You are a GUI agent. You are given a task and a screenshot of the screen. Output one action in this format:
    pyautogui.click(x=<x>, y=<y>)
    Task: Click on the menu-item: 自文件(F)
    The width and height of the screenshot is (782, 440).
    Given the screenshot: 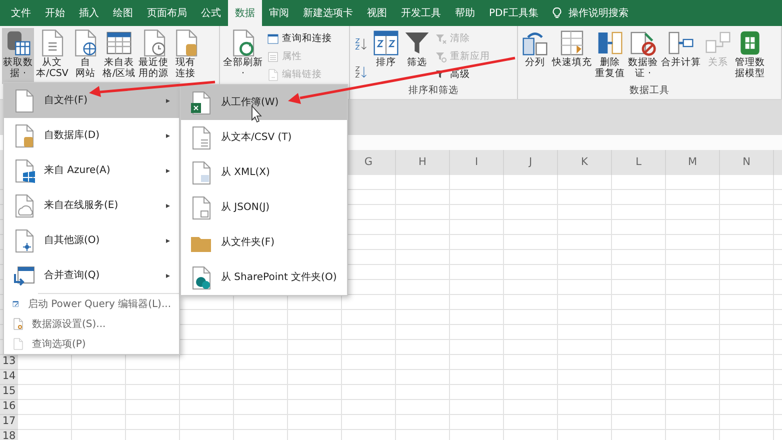 What is the action you would take?
    pyautogui.click(x=91, y=100)
    